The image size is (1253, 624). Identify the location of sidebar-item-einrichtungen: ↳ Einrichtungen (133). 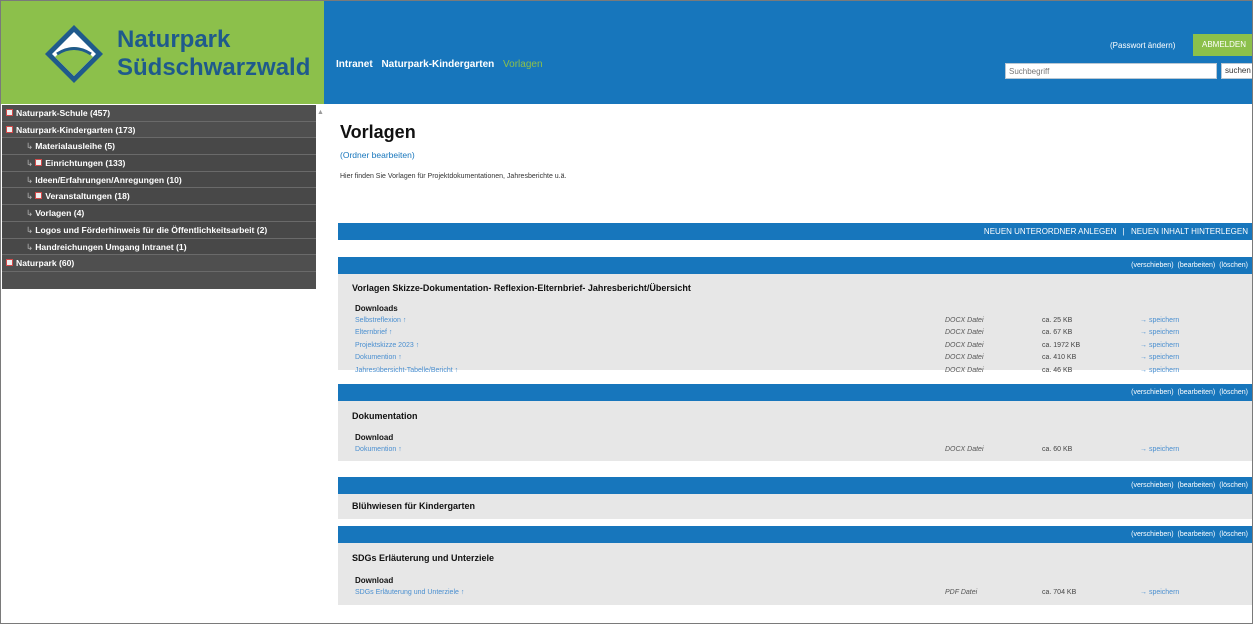
(159, 163).